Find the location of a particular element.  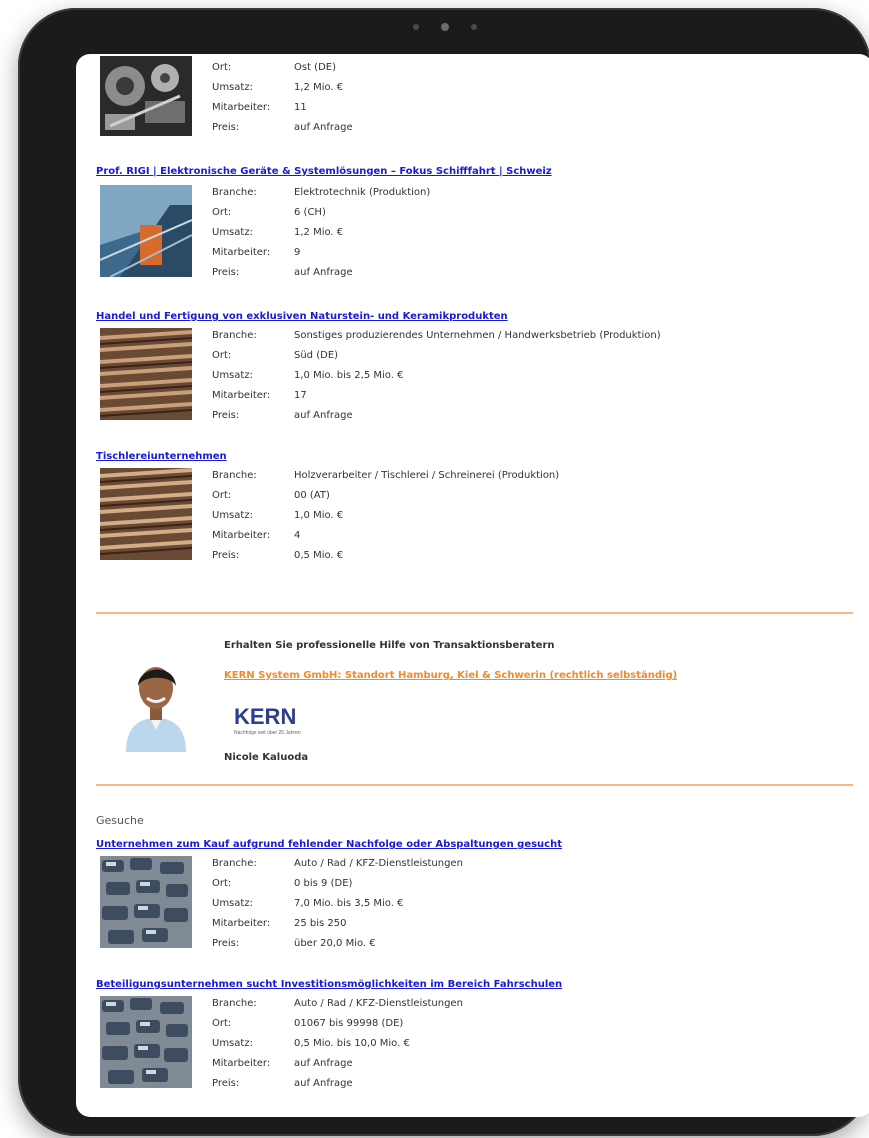

detail-row: Umsatz: 7,0 Mio. bis 3,5 Mio. € is located at coordinates (337, 904).